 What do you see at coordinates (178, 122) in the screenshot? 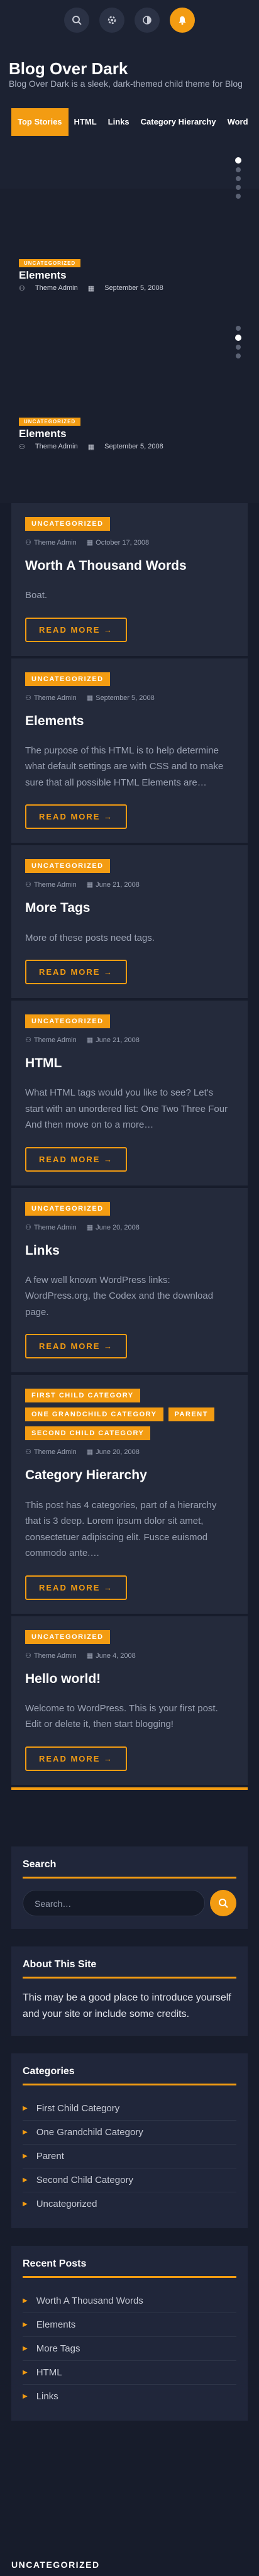
I see `nav-item-category-hierarchy: Category Hierarchy` at bounding box center [178, 122].